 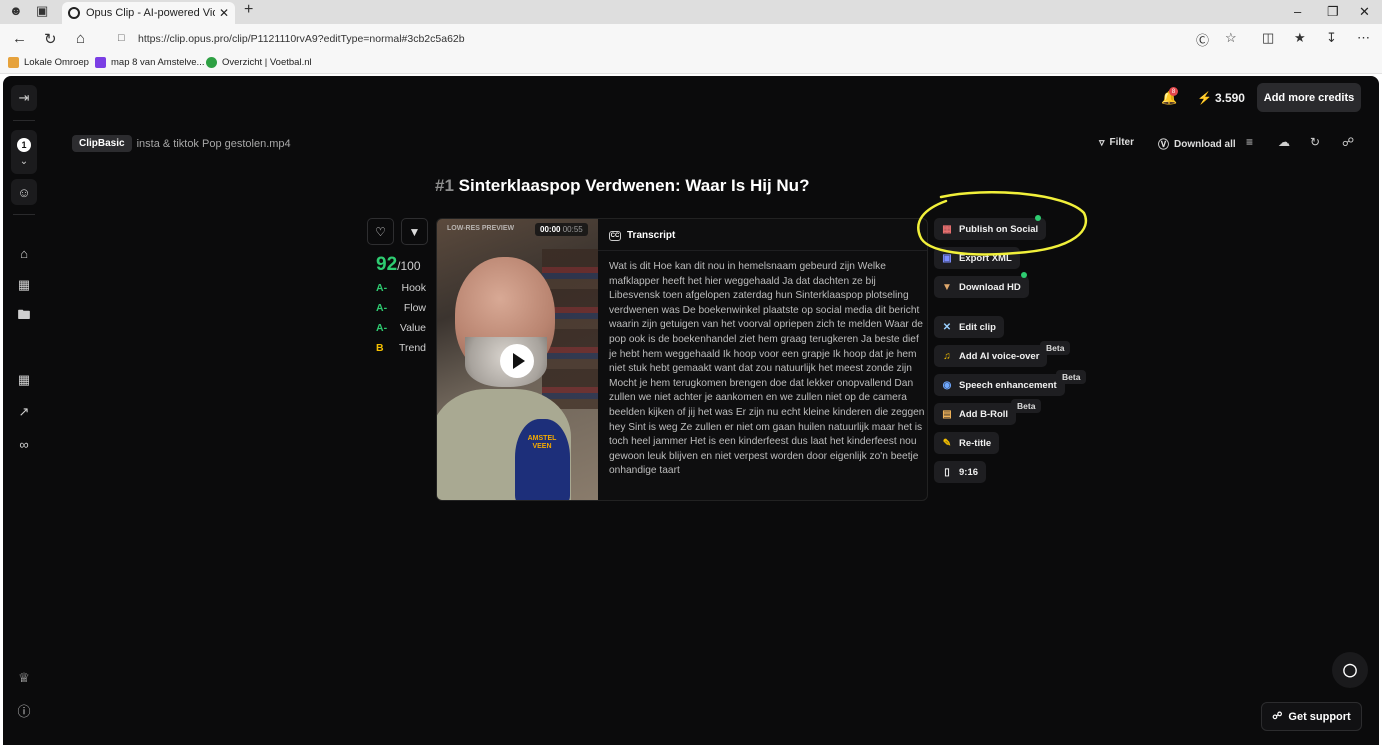 What do you see at coordinates (975, 443) in the screenshot?
I see `action-label: Re-title` at bounding box center [975, 443].